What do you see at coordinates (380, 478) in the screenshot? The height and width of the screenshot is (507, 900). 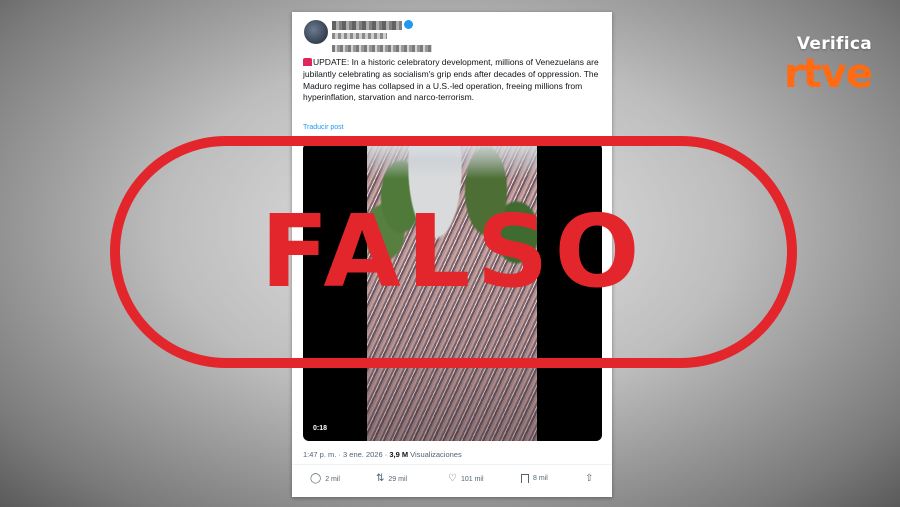 I see `repost-icon: ⇅` at bounding box center [380, 478].